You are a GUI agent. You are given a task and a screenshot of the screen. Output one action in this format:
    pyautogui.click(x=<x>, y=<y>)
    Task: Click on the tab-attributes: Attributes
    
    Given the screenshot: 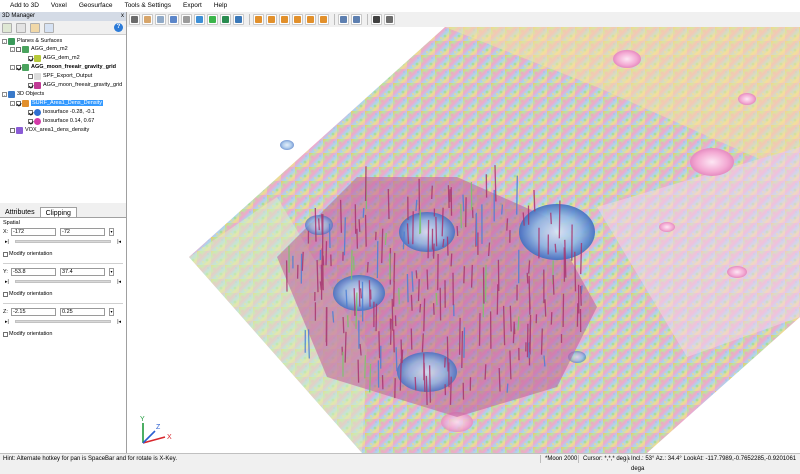 What is the action you would take?
    pyautogui.click(x=20, y=212)
    